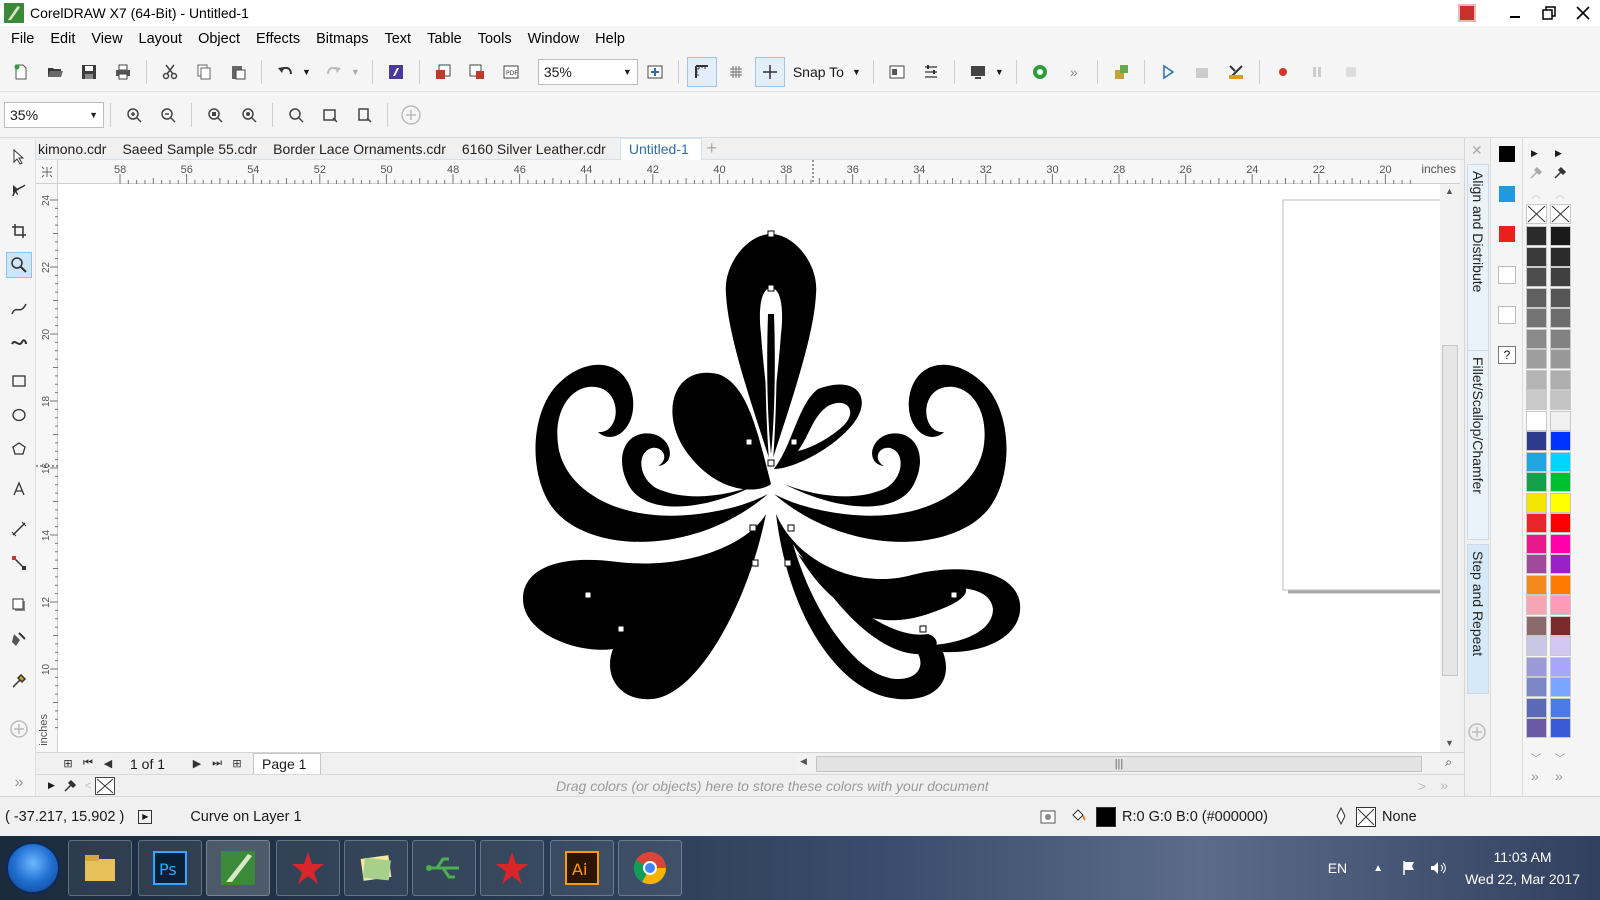 This screenshot has height=900, width=1600. What do you see at coordinates (334, 72) in the screenshot?
I see `redo-button` at bounding box center [334, 72].